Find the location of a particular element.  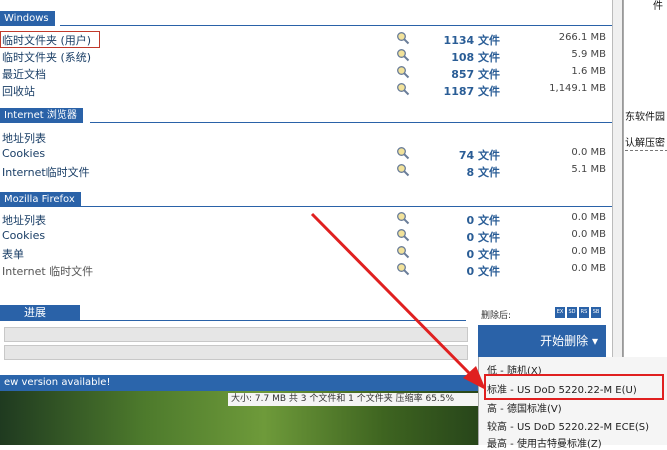

side-text-1: 东软件园 is located at coordinates (645, 117).